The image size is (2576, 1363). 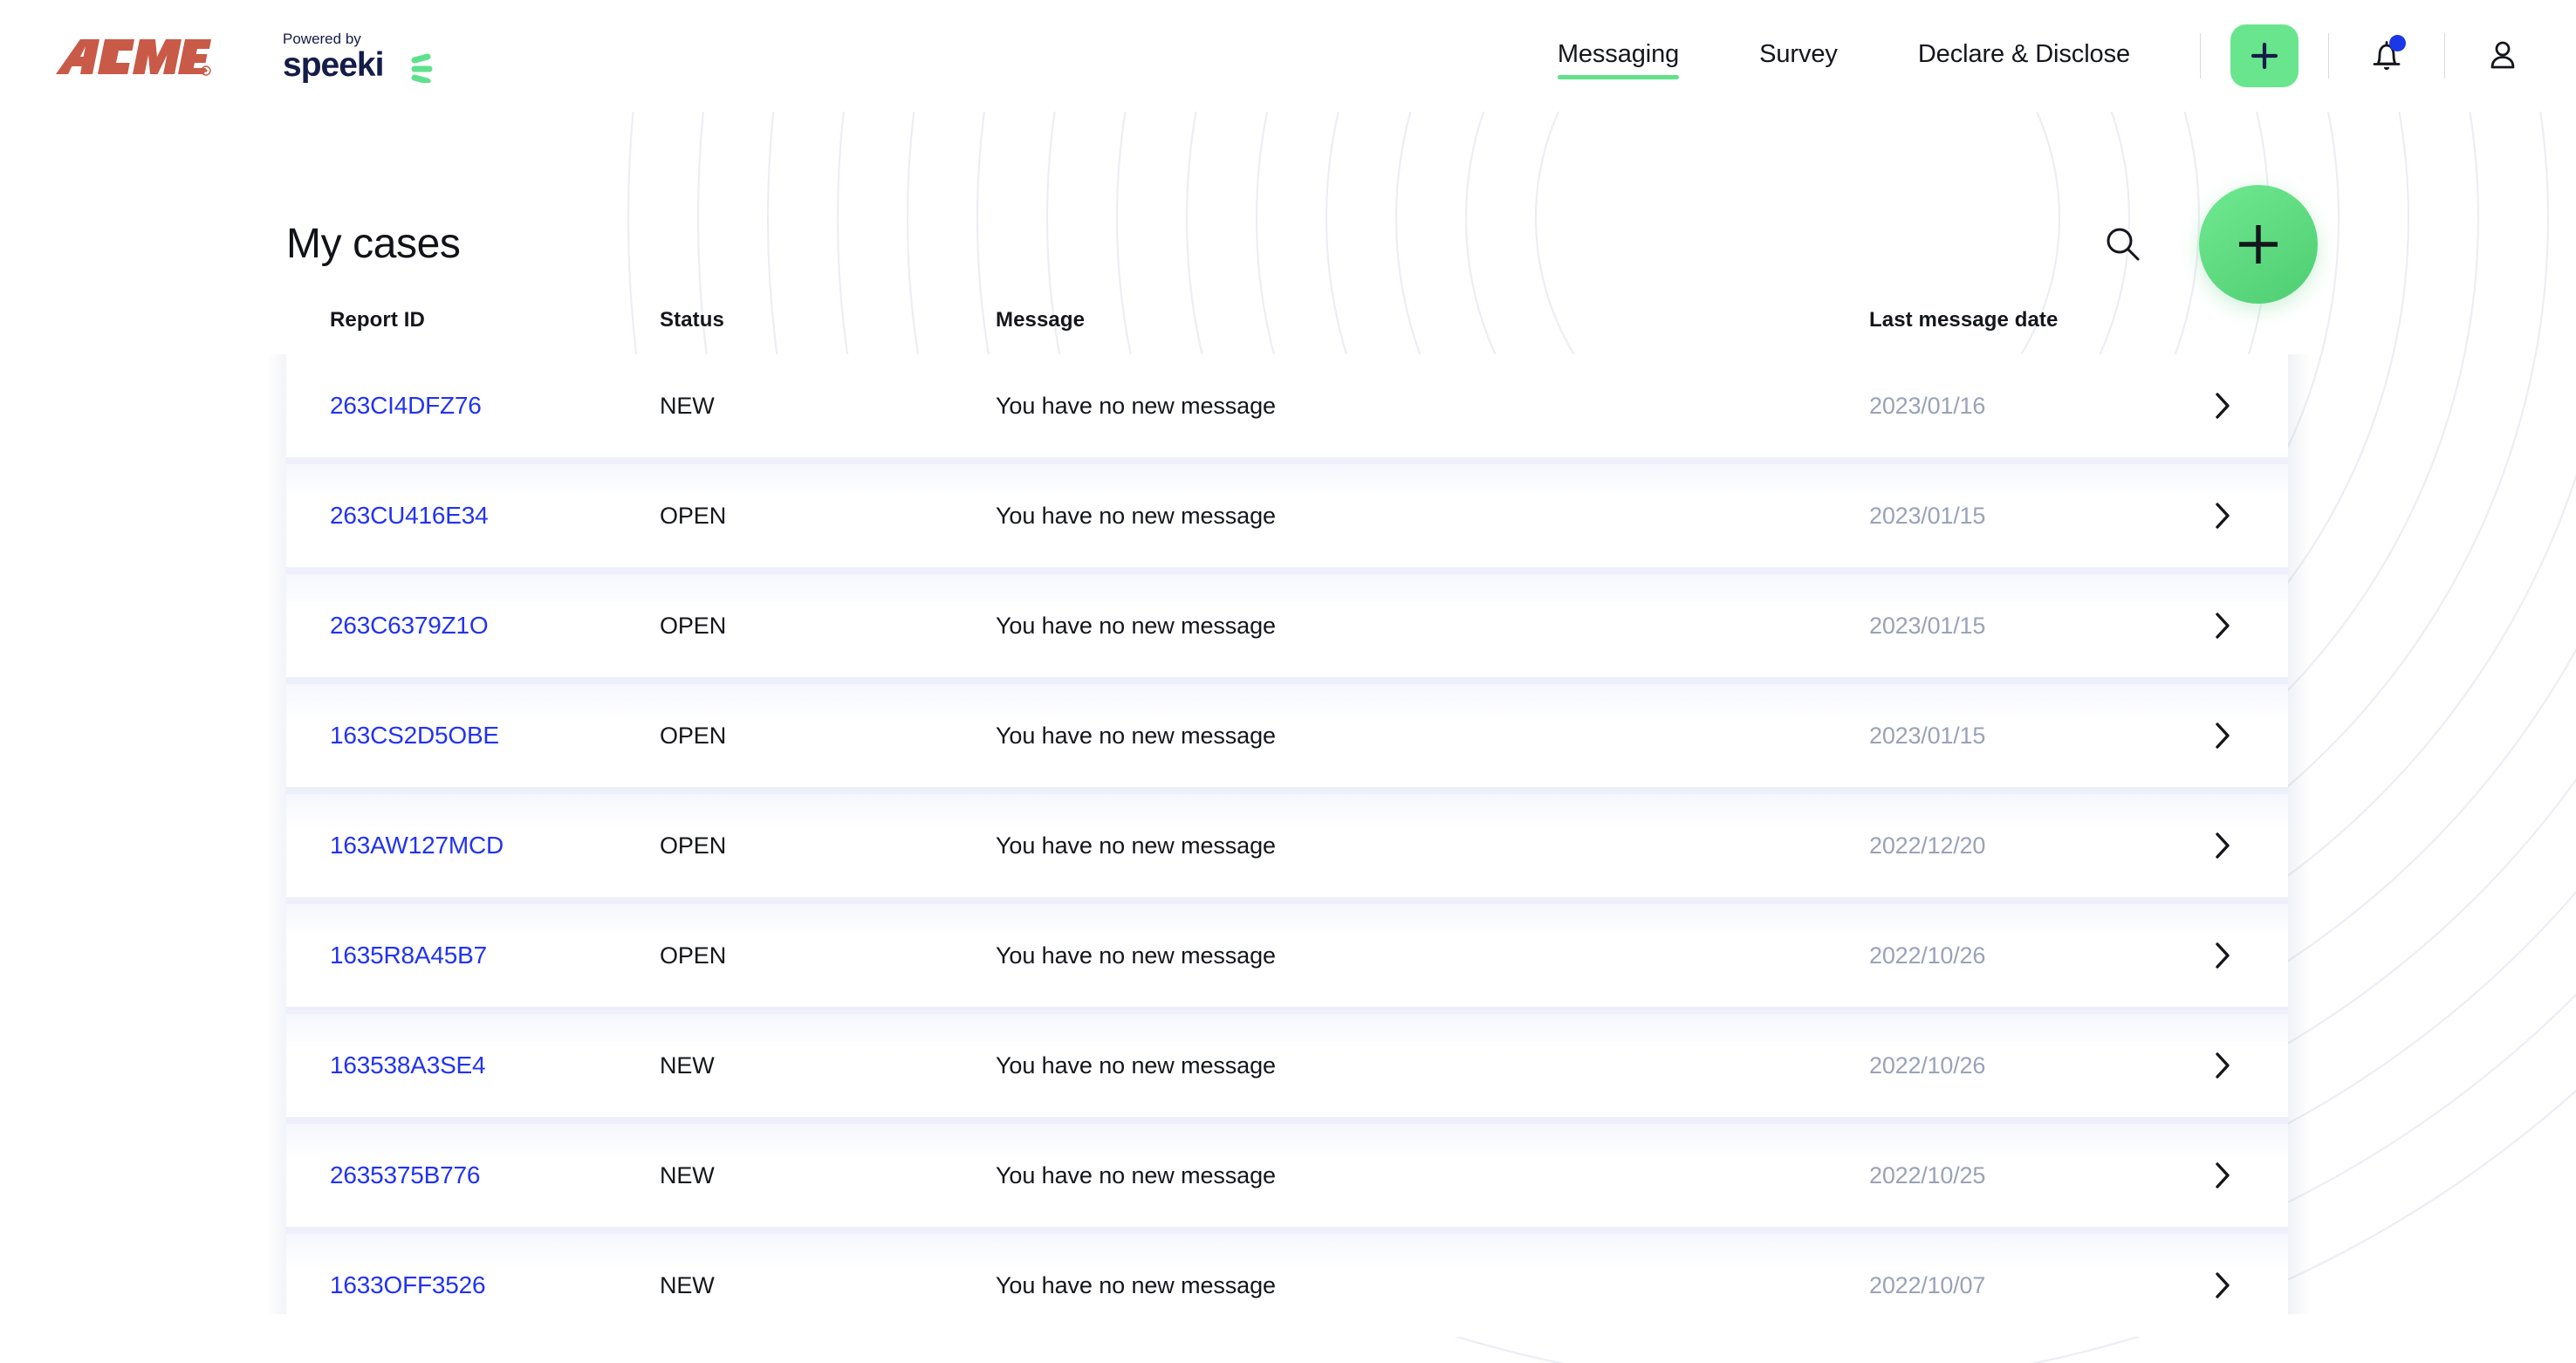 I want to click on nav-item-messaging: Messaging, so click(x=1618, y=56).